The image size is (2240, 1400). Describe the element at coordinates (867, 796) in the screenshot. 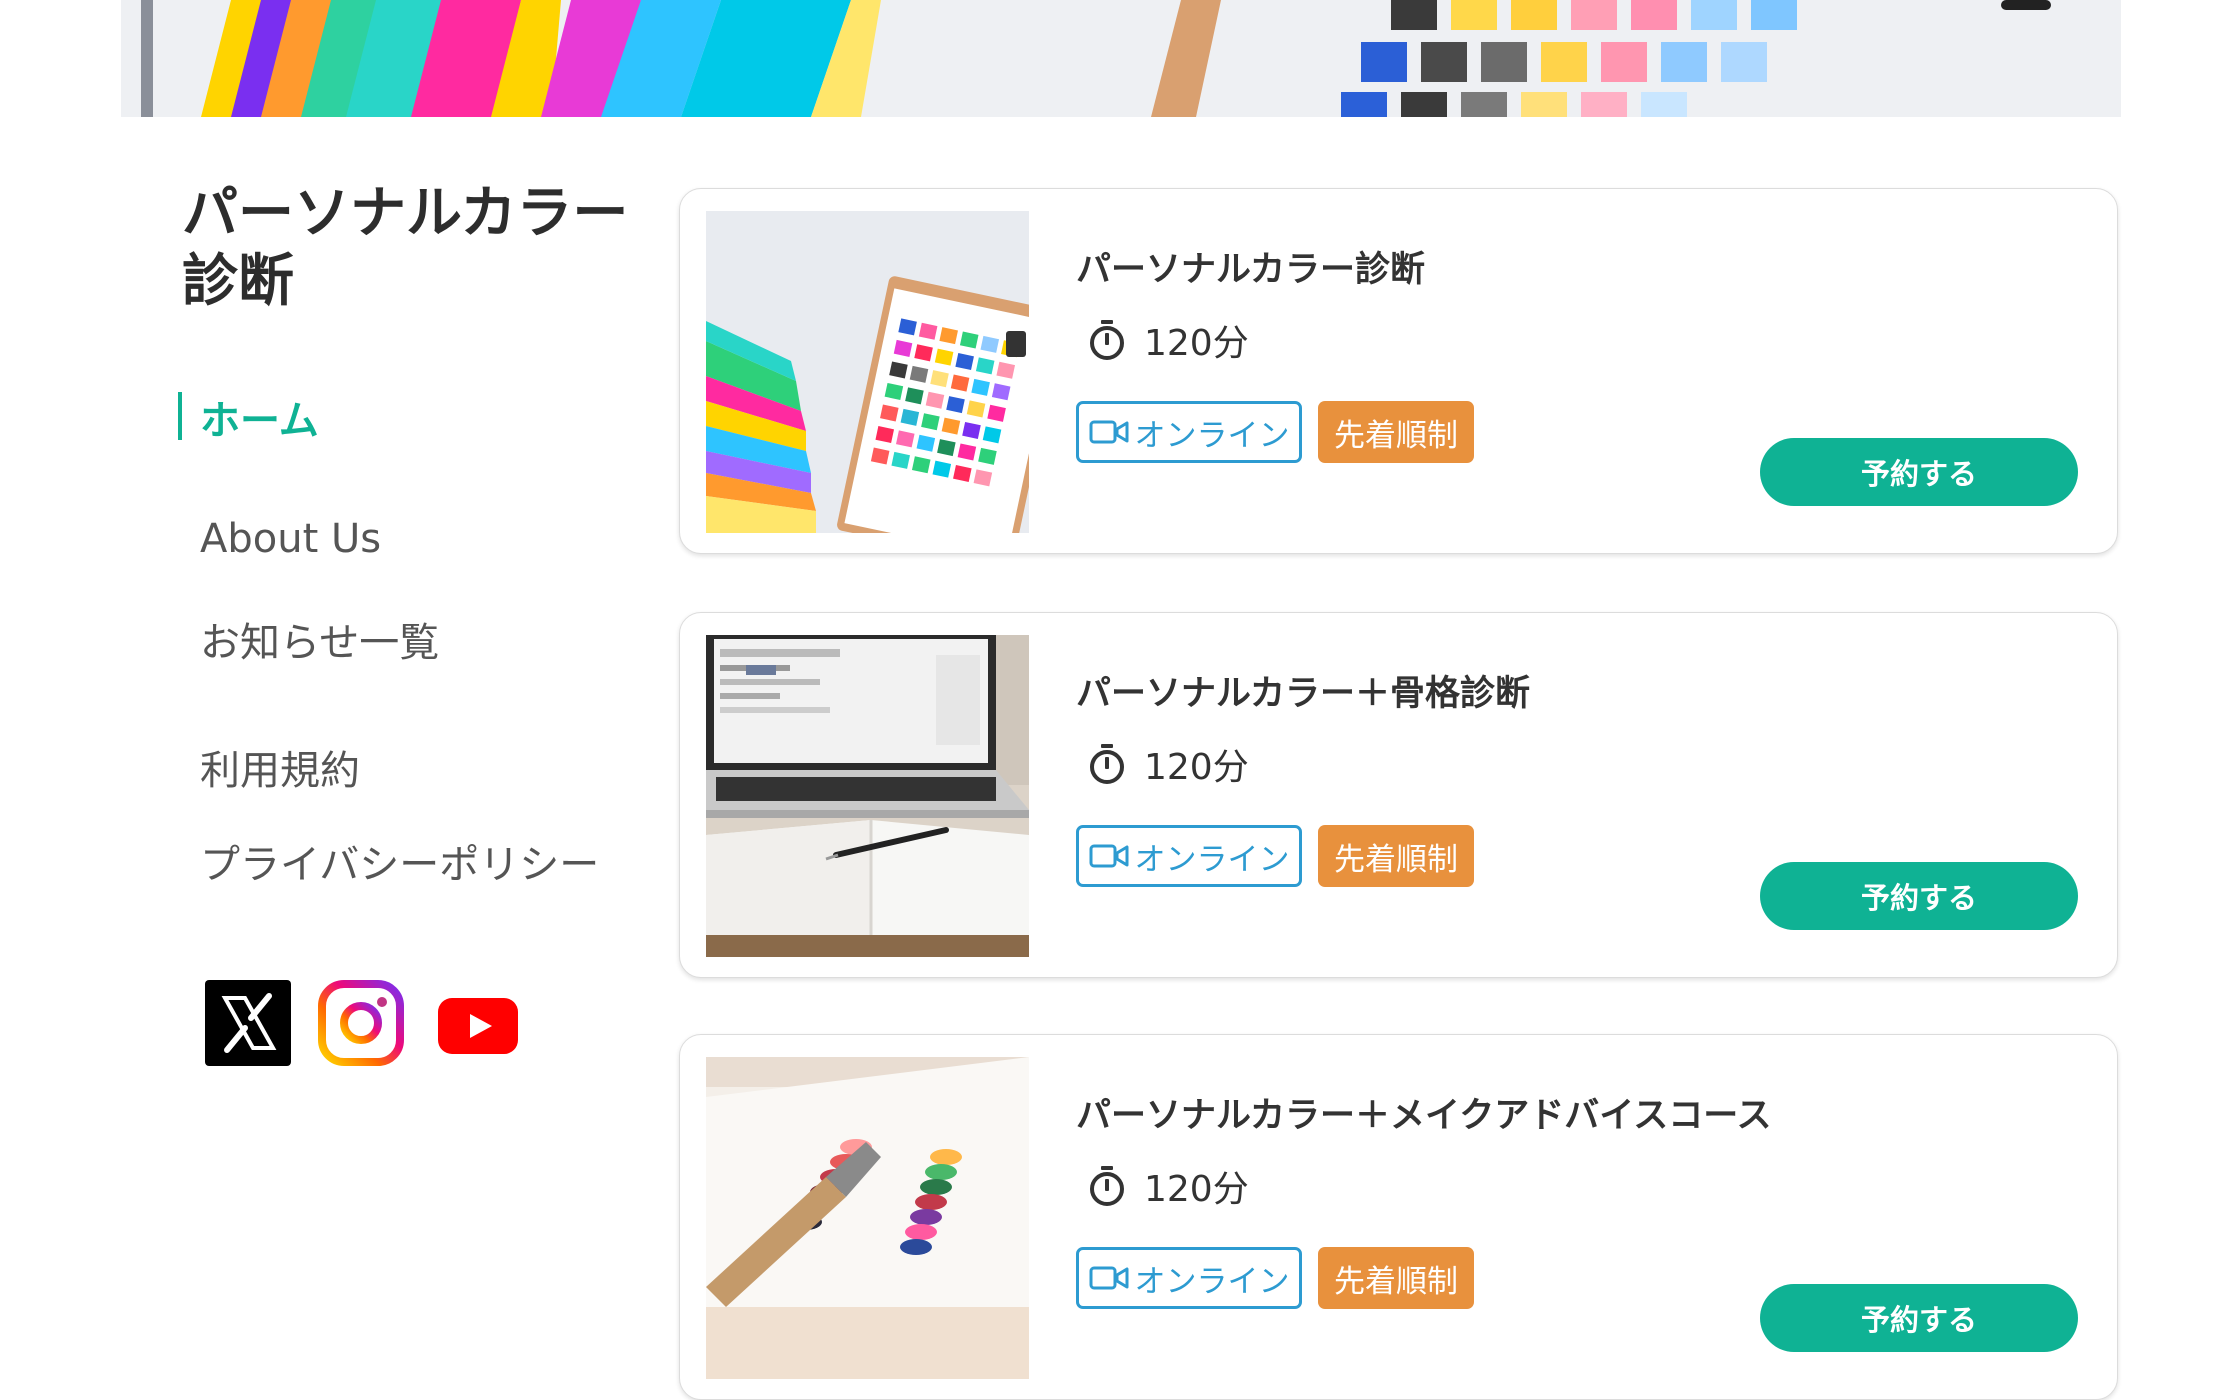

I see `course-image-laptop` at that location.